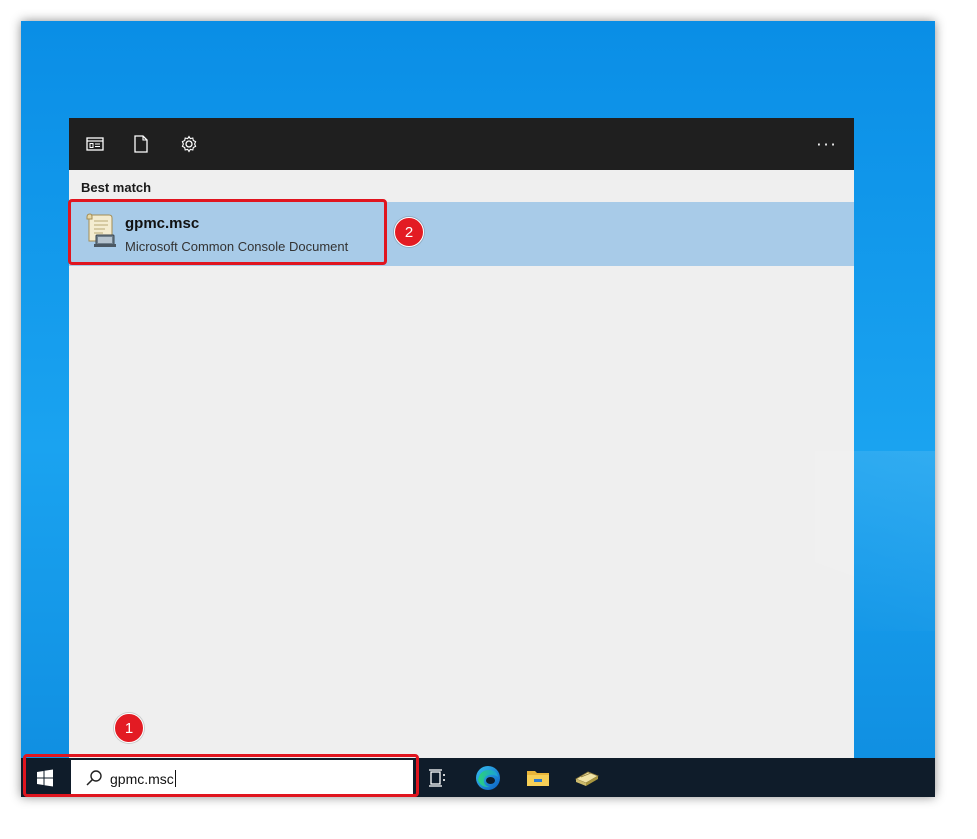 The height and width of the screenshot is (839, 977). I want to click on result-title: gpmc.msc, so click(162, 223).